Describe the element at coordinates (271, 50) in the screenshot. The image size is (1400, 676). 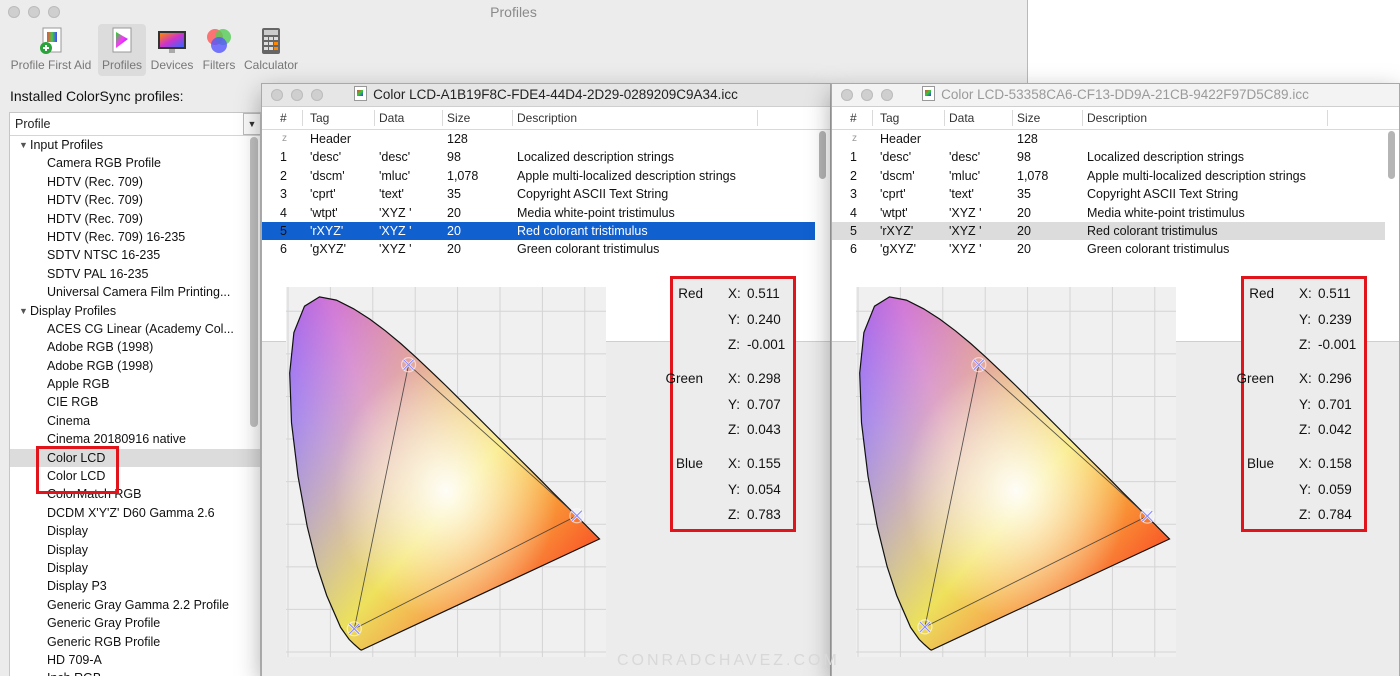
I see `toolbar-calculator: Calculator` at that location.